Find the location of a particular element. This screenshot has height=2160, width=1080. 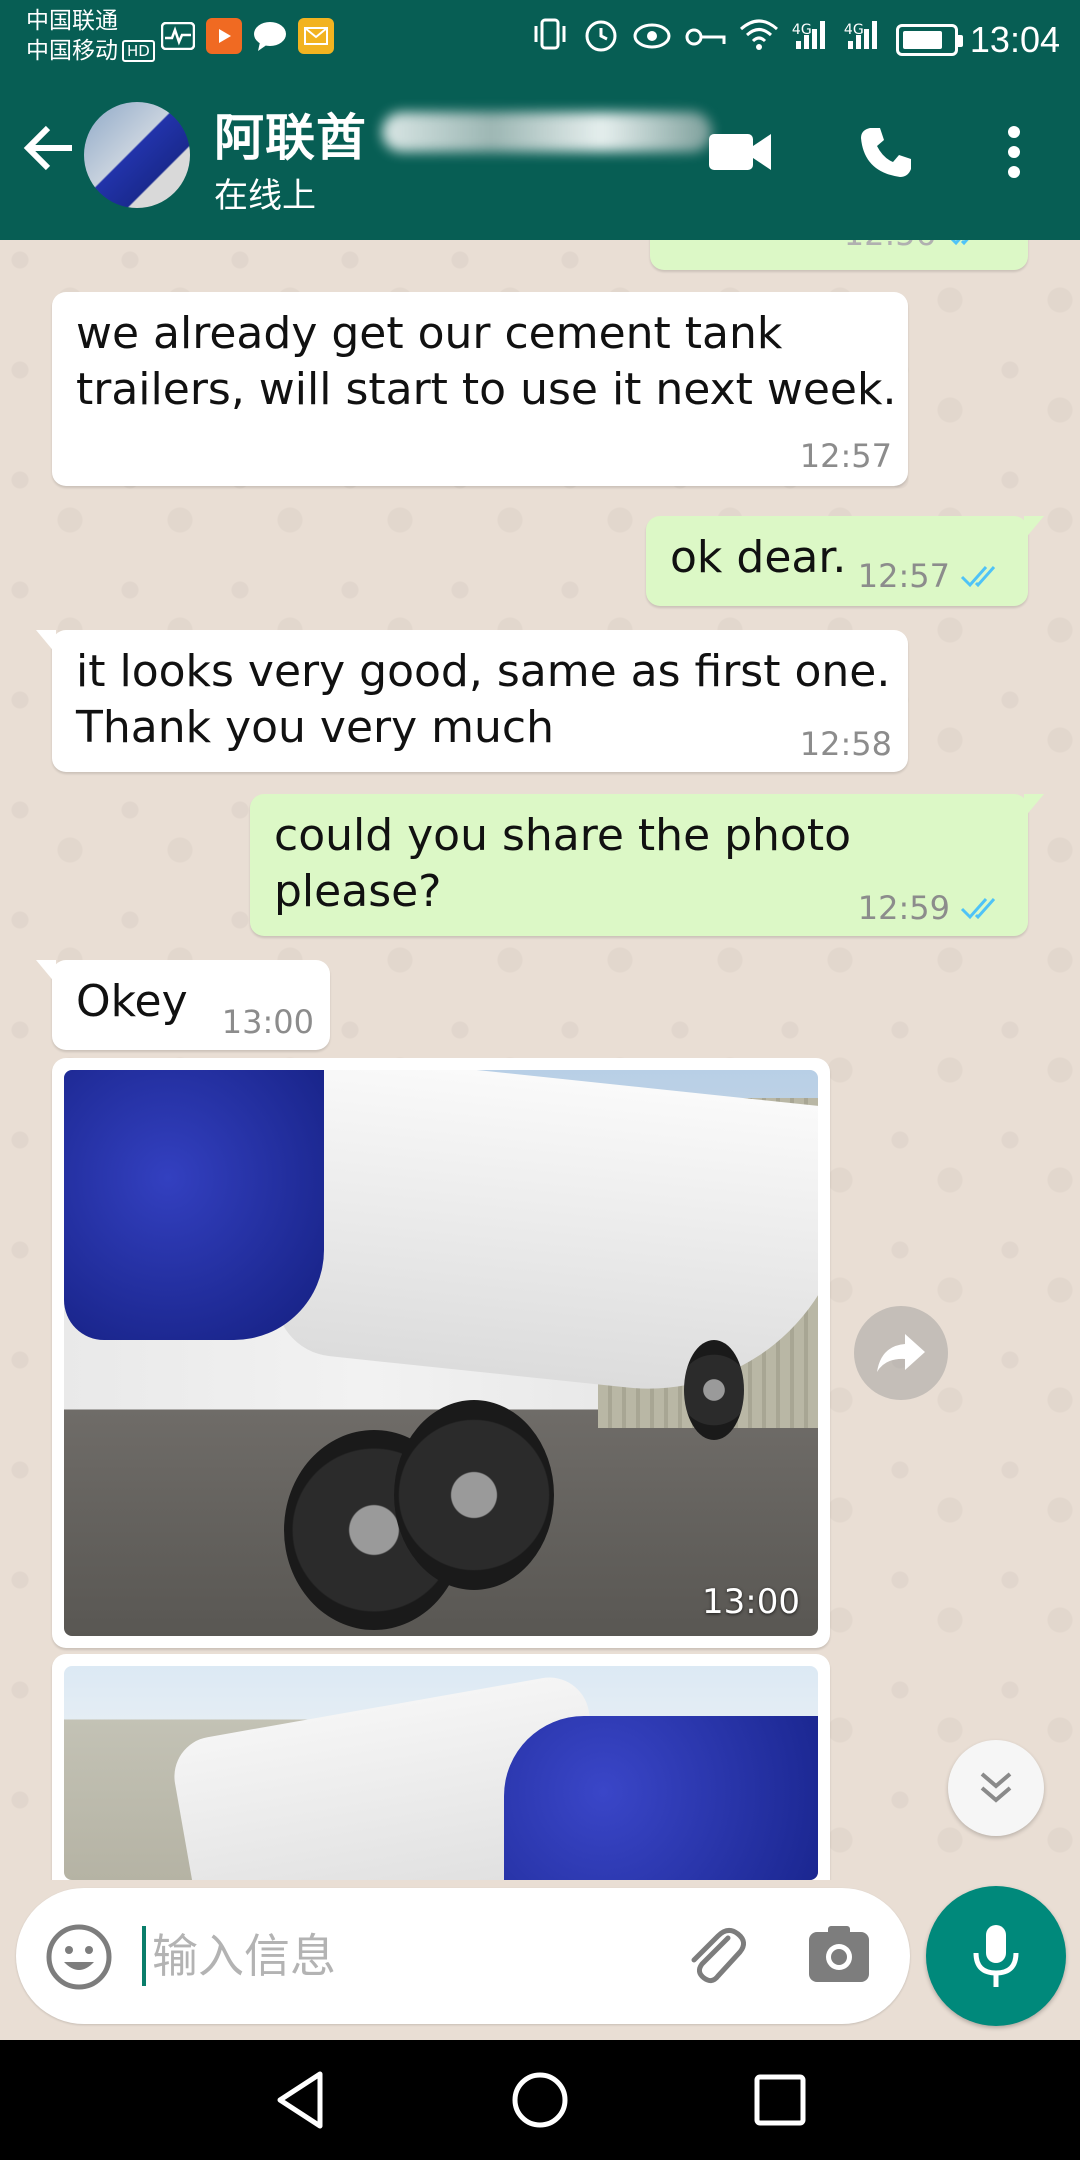

back-arrow-icon is located at coordinates (47, 148).